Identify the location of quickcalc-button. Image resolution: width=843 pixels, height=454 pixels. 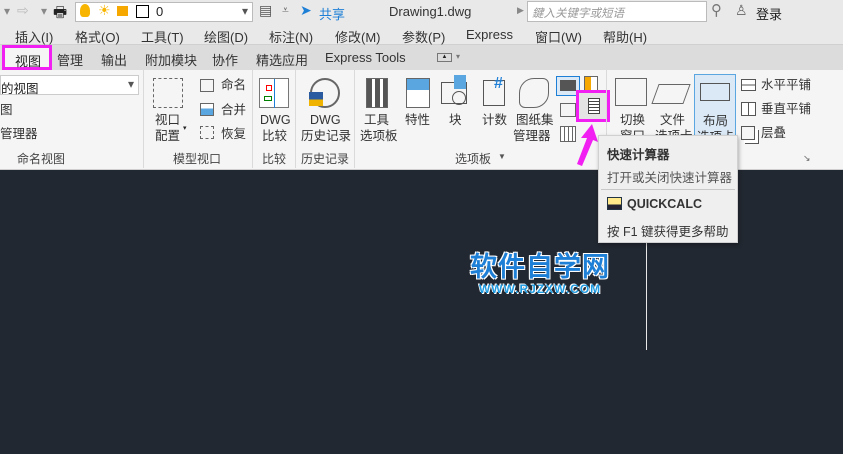
(593, 106).